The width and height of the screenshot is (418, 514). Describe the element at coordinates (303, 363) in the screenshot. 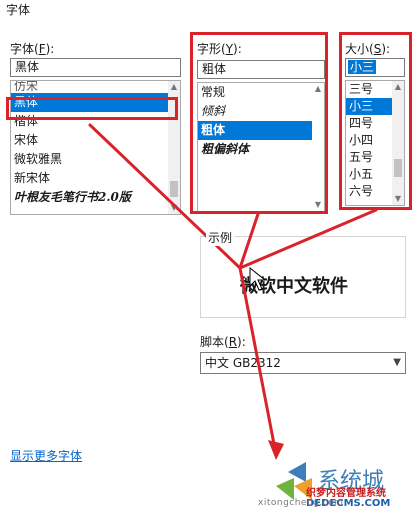

I see `script-select: 中文 GB2312 ▼` at that location.